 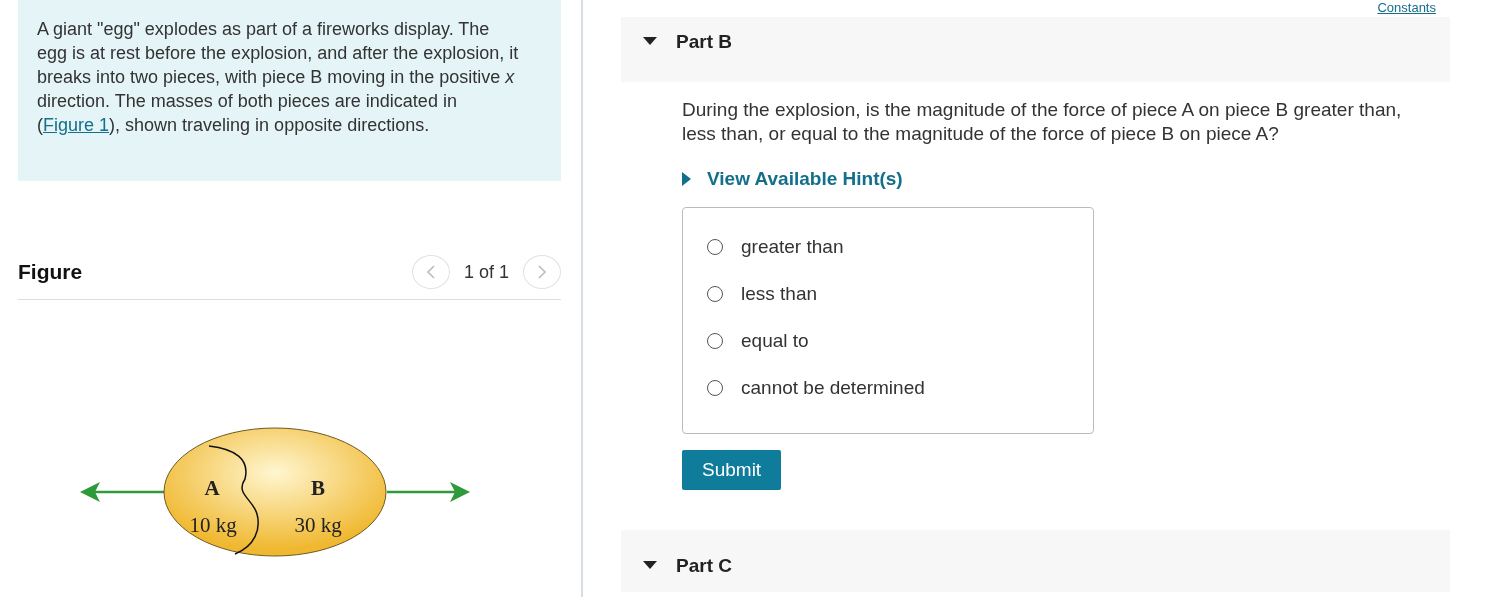 What do you see at coordinates (278, 77) in the screenshot?
I see `intro-paragraph: A giant "egg" explodes as part of a fireworks display. The egg is at rest before the explosion, and after the explosion, it breaks into two pieces, with piece B moving in the positive x direction. The masses of both pieces are indicated in (Figure 1), shown traveling in opposite directions.` at bounding box center [278, 77].